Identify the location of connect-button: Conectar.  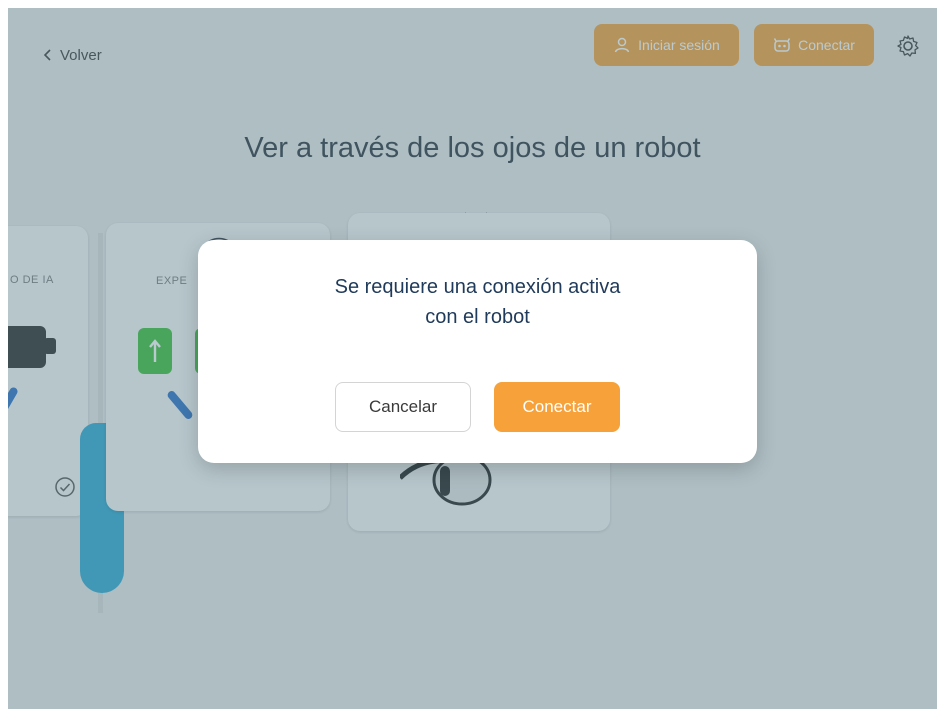
(557, 407).